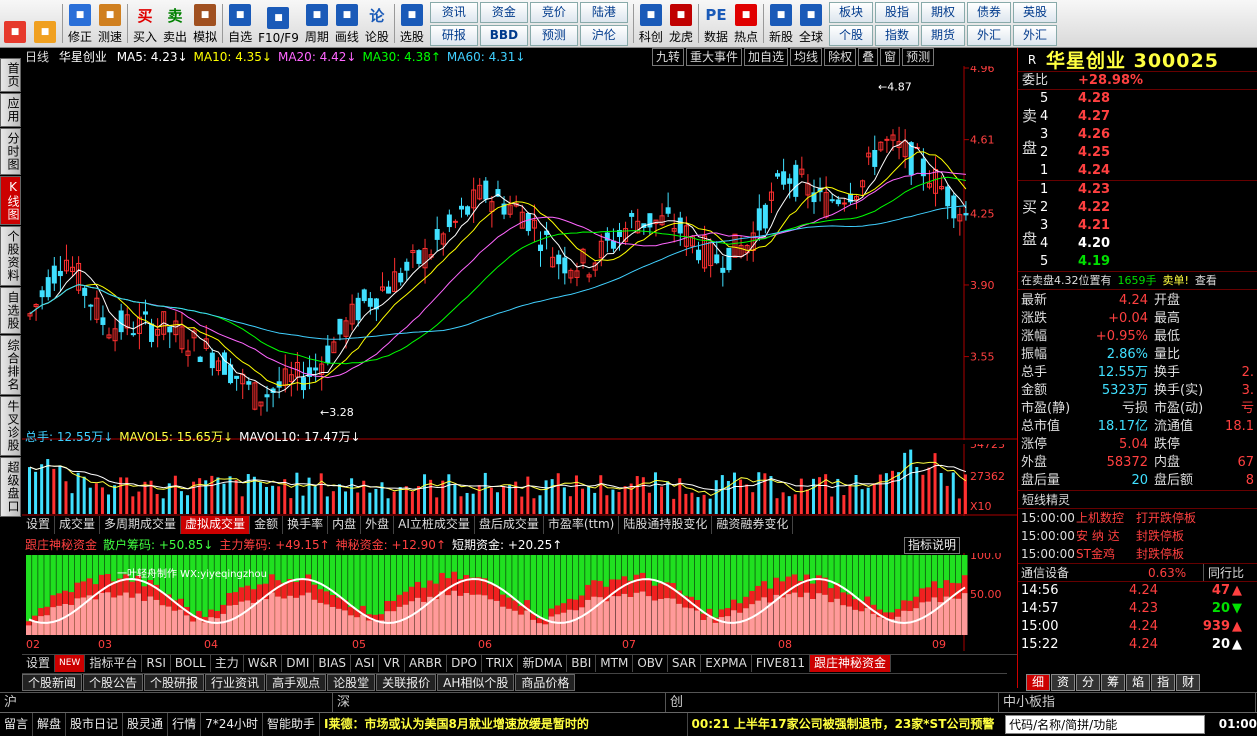 The image size is (1257, 736). Describe the element at coordinates (52, 682) in the screenshot. I see `news-tab: 个股新闻` at that location.